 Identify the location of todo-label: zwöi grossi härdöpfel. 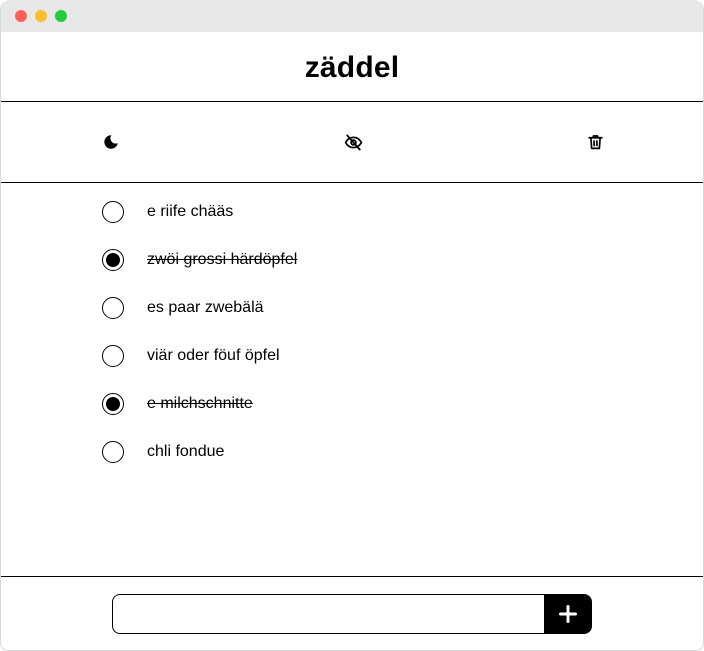
(222, 259).